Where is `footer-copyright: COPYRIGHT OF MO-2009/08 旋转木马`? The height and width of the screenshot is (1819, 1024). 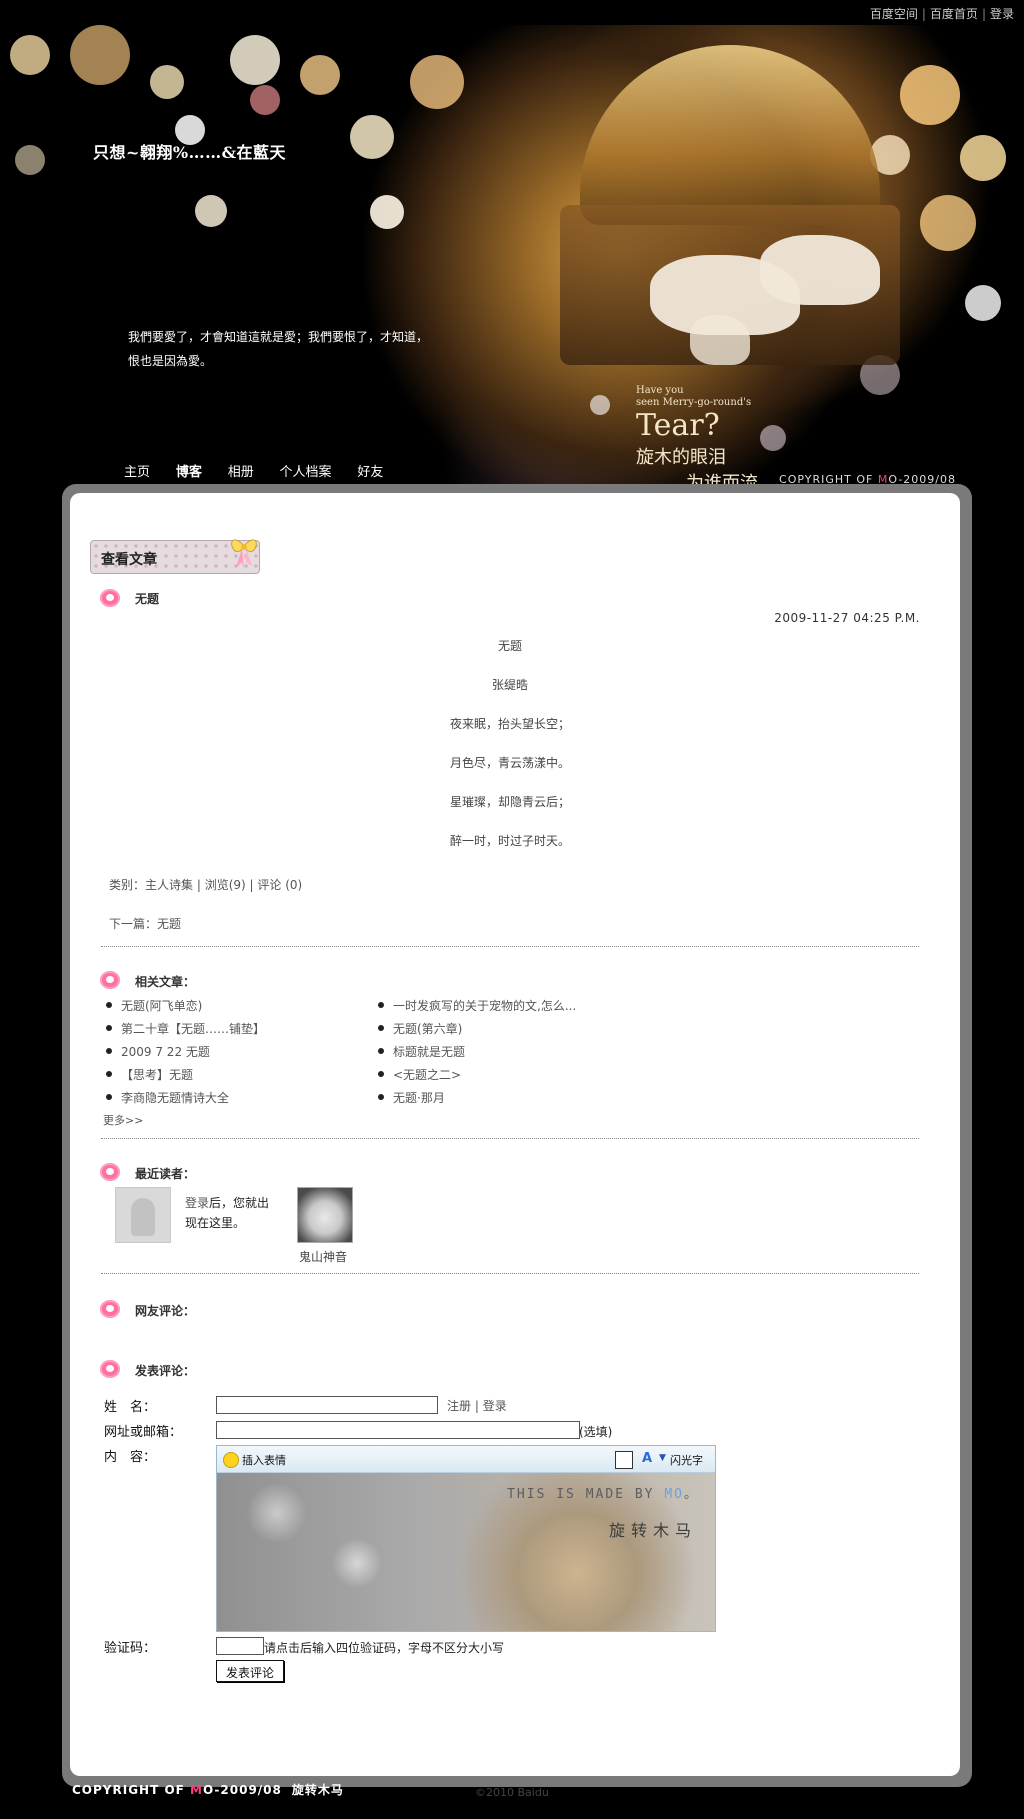
footer-copyright: COPYRIGHT OF MO-2009/08 旋转木马 is located at coordinates (208, 1789).